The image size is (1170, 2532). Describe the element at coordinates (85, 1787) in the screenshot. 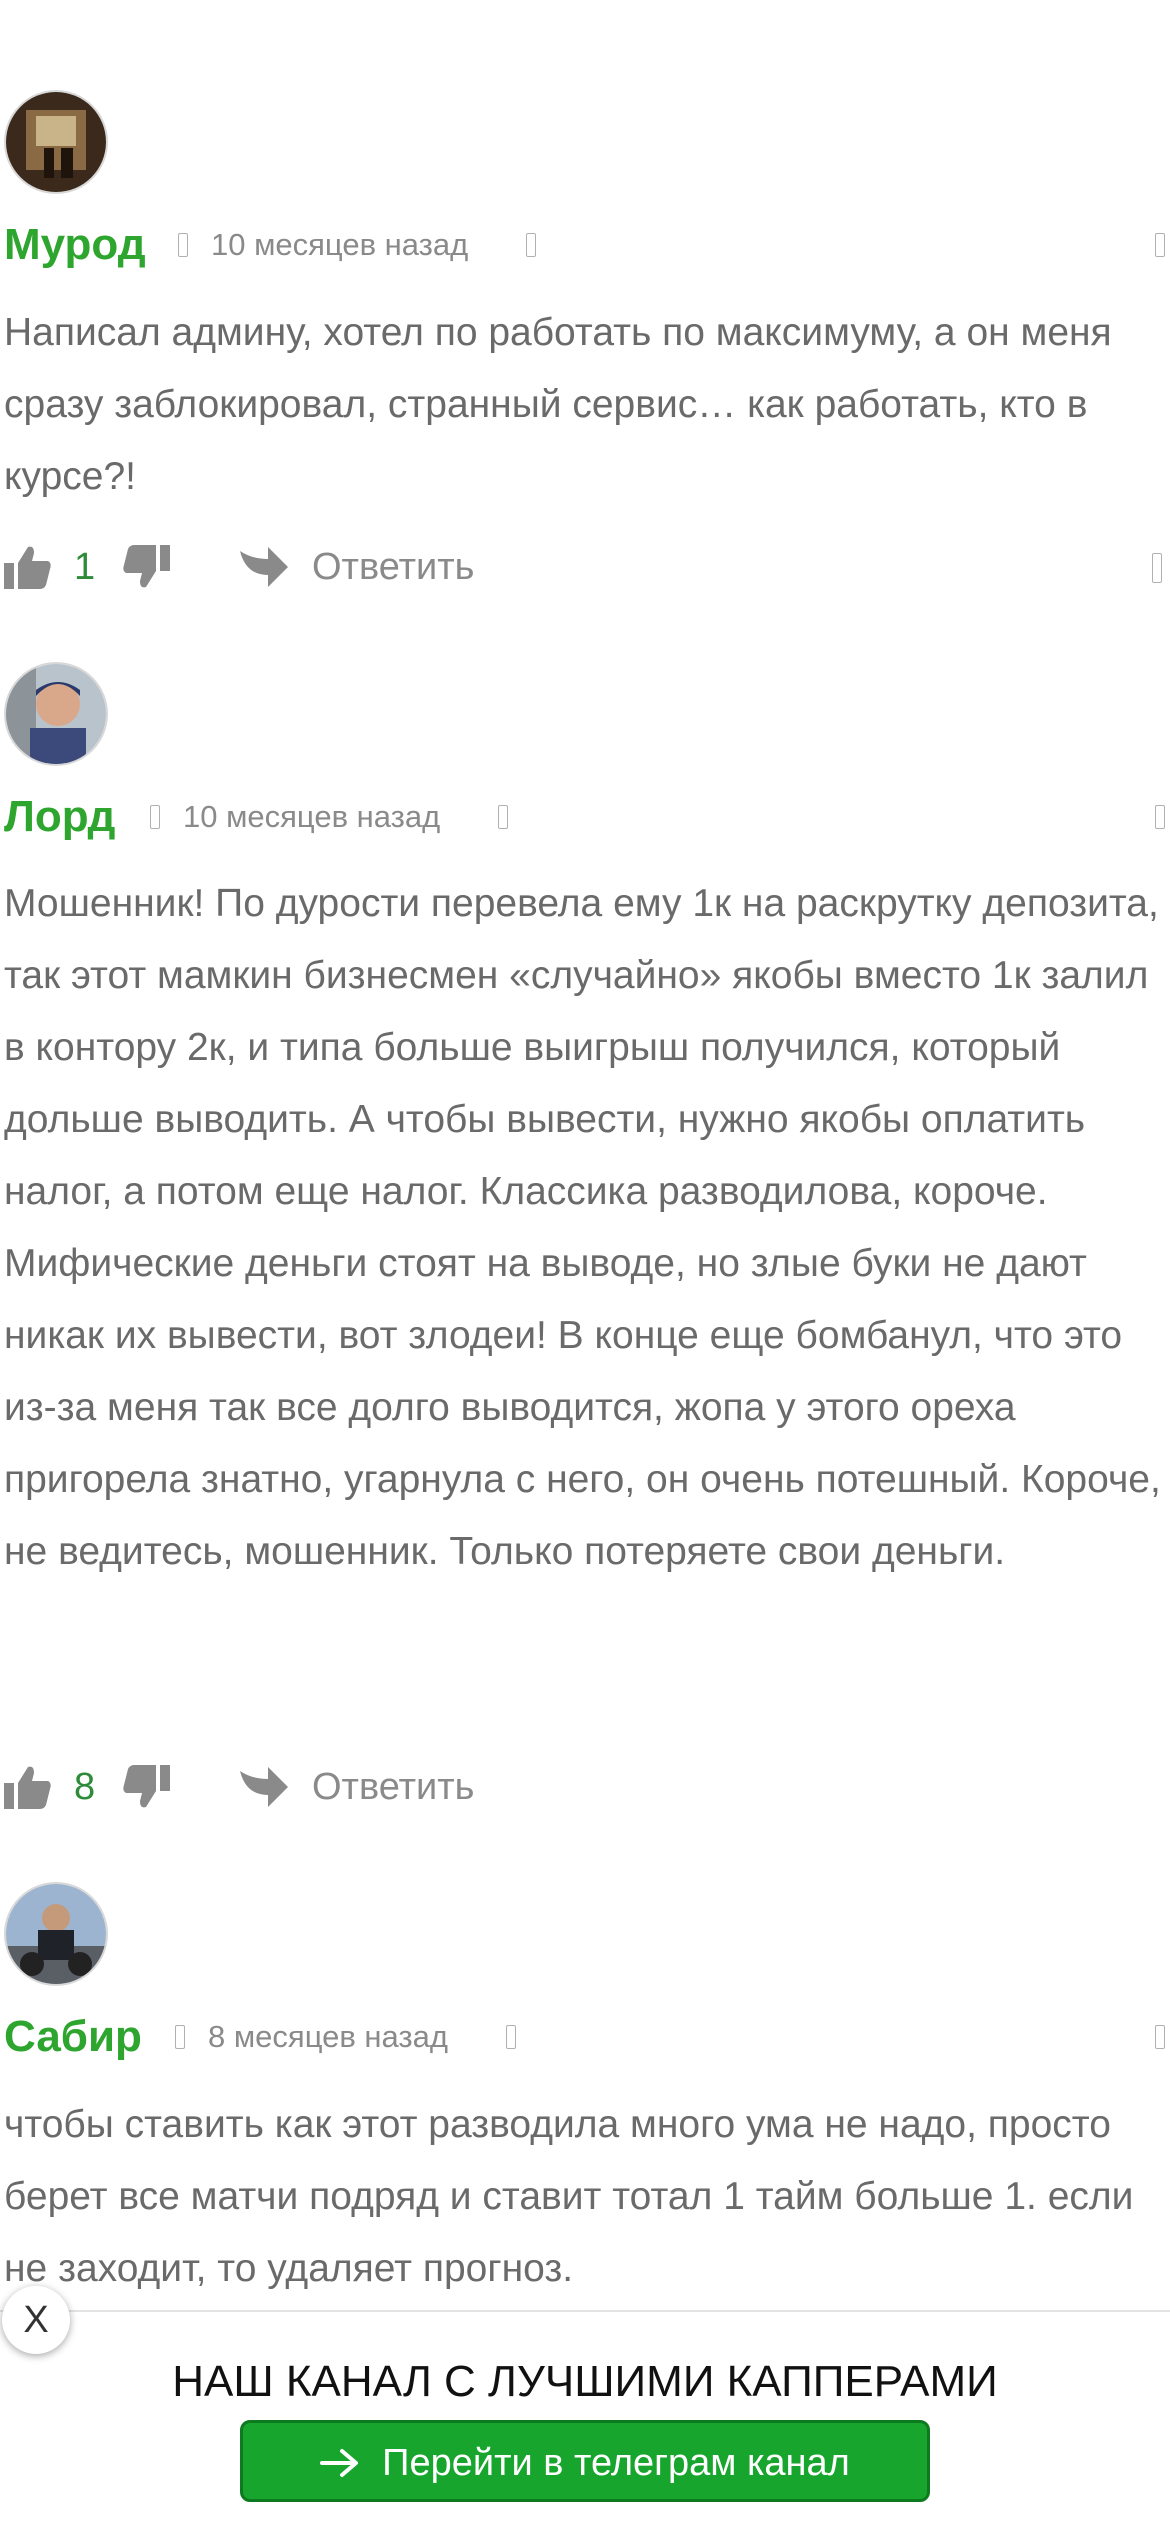

I see `like-count: 8` at that location.